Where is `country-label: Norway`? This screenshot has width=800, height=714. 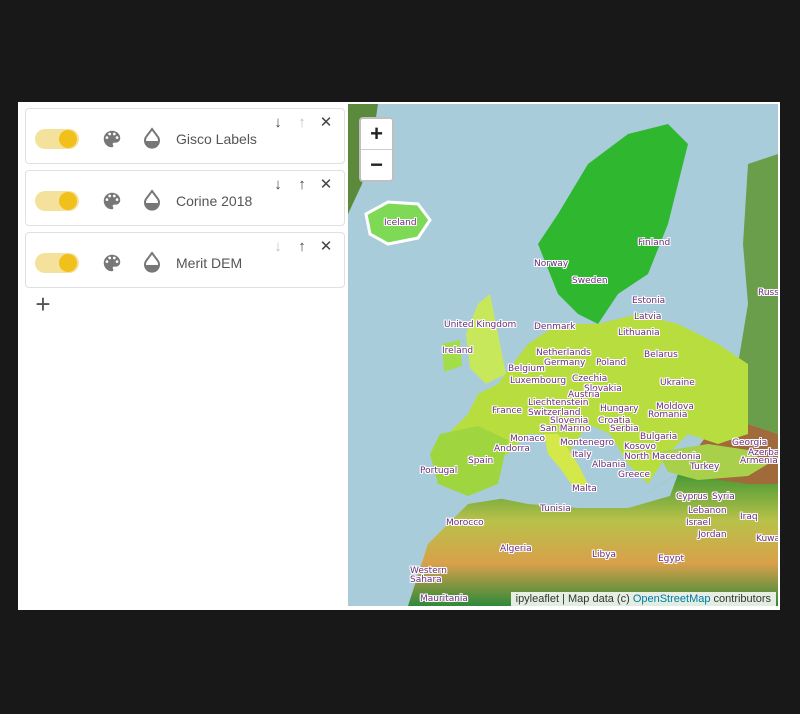 country-label: Norway is located at coordinates (551, 264).